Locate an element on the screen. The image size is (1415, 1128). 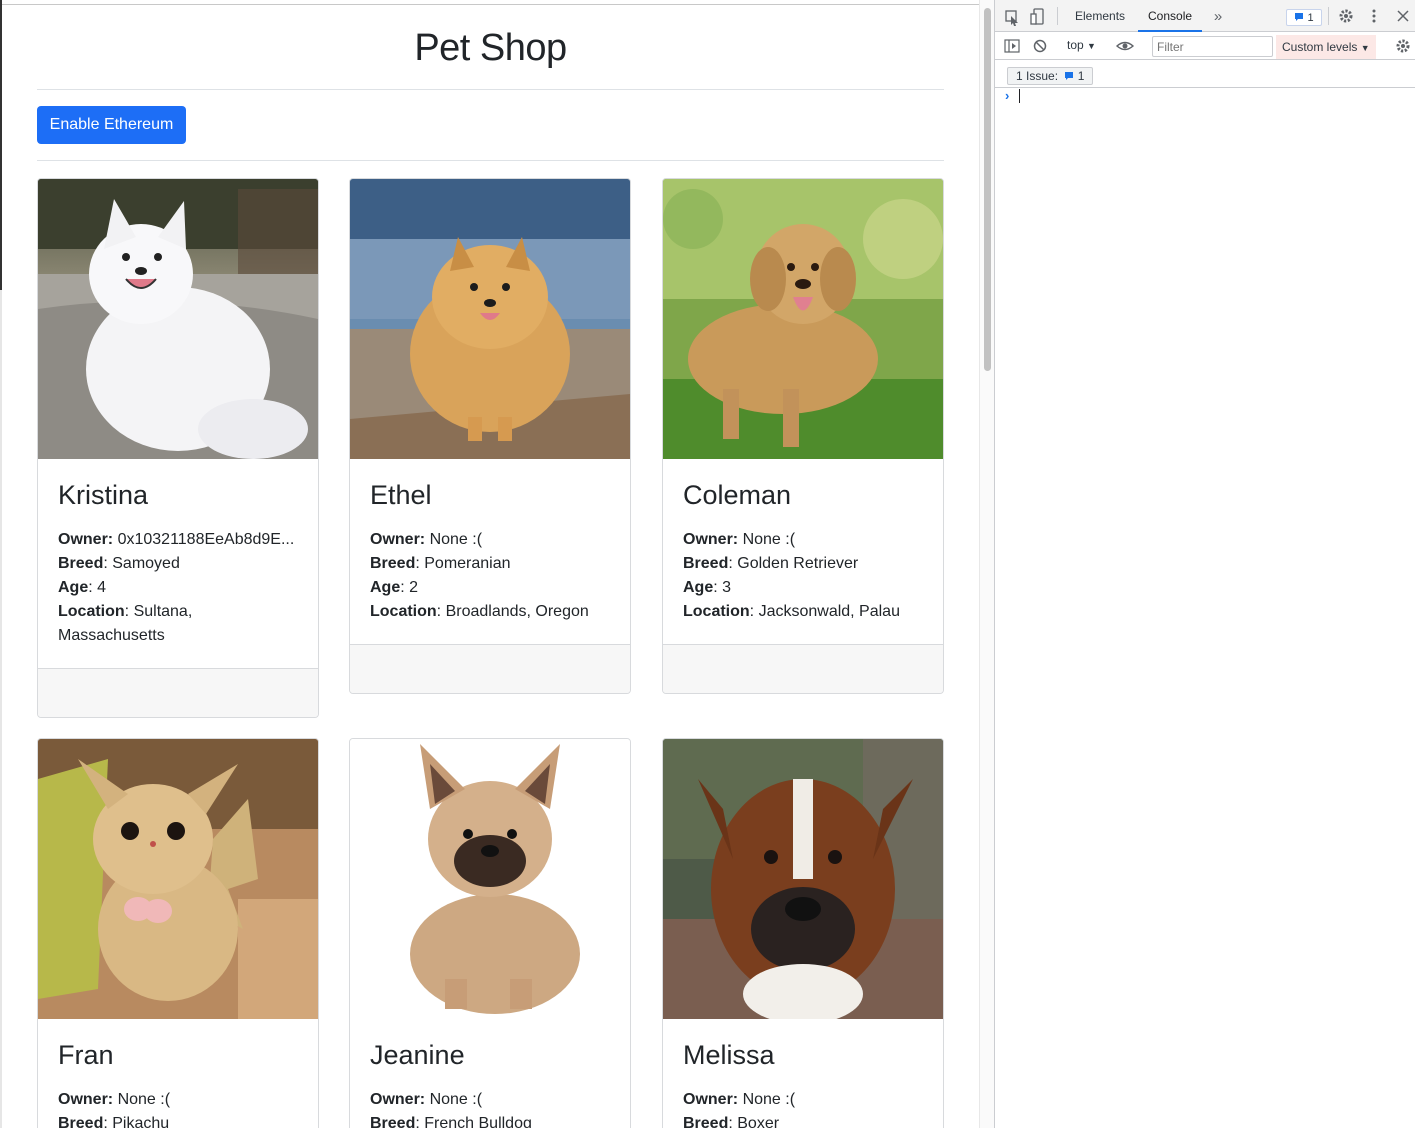
pet-location: Location: Sultana, Massachusetts is located at coordinates (125, 623).